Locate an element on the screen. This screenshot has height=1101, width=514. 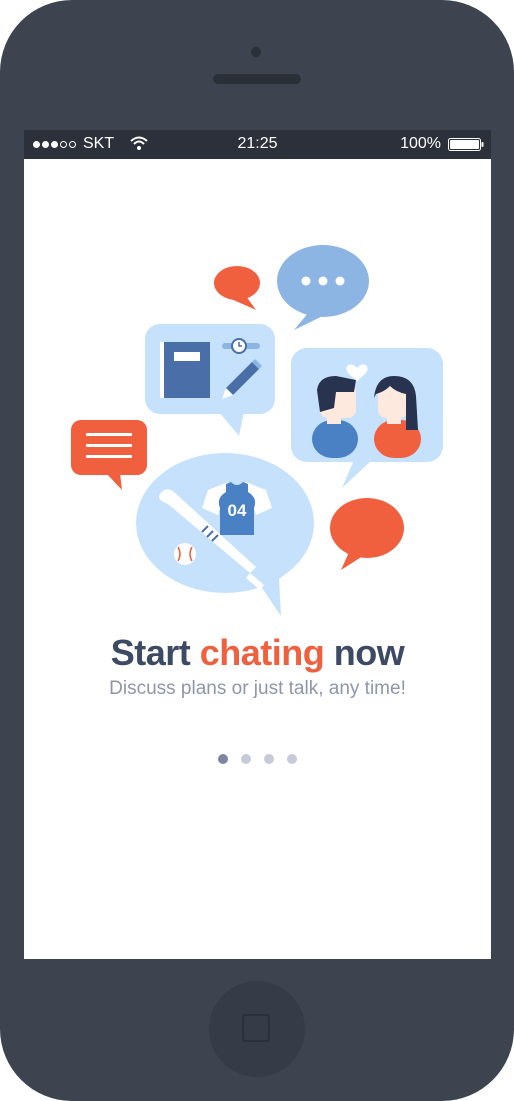
message-lines-icon is located at coordinates (109, 455).